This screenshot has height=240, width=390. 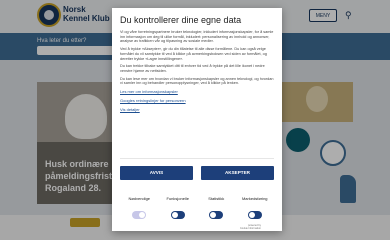 What do you see at coordinates (177, 198) in the screenshot?
I see `toggle-label: Funksjonelle` at bounding box center [177, 198].